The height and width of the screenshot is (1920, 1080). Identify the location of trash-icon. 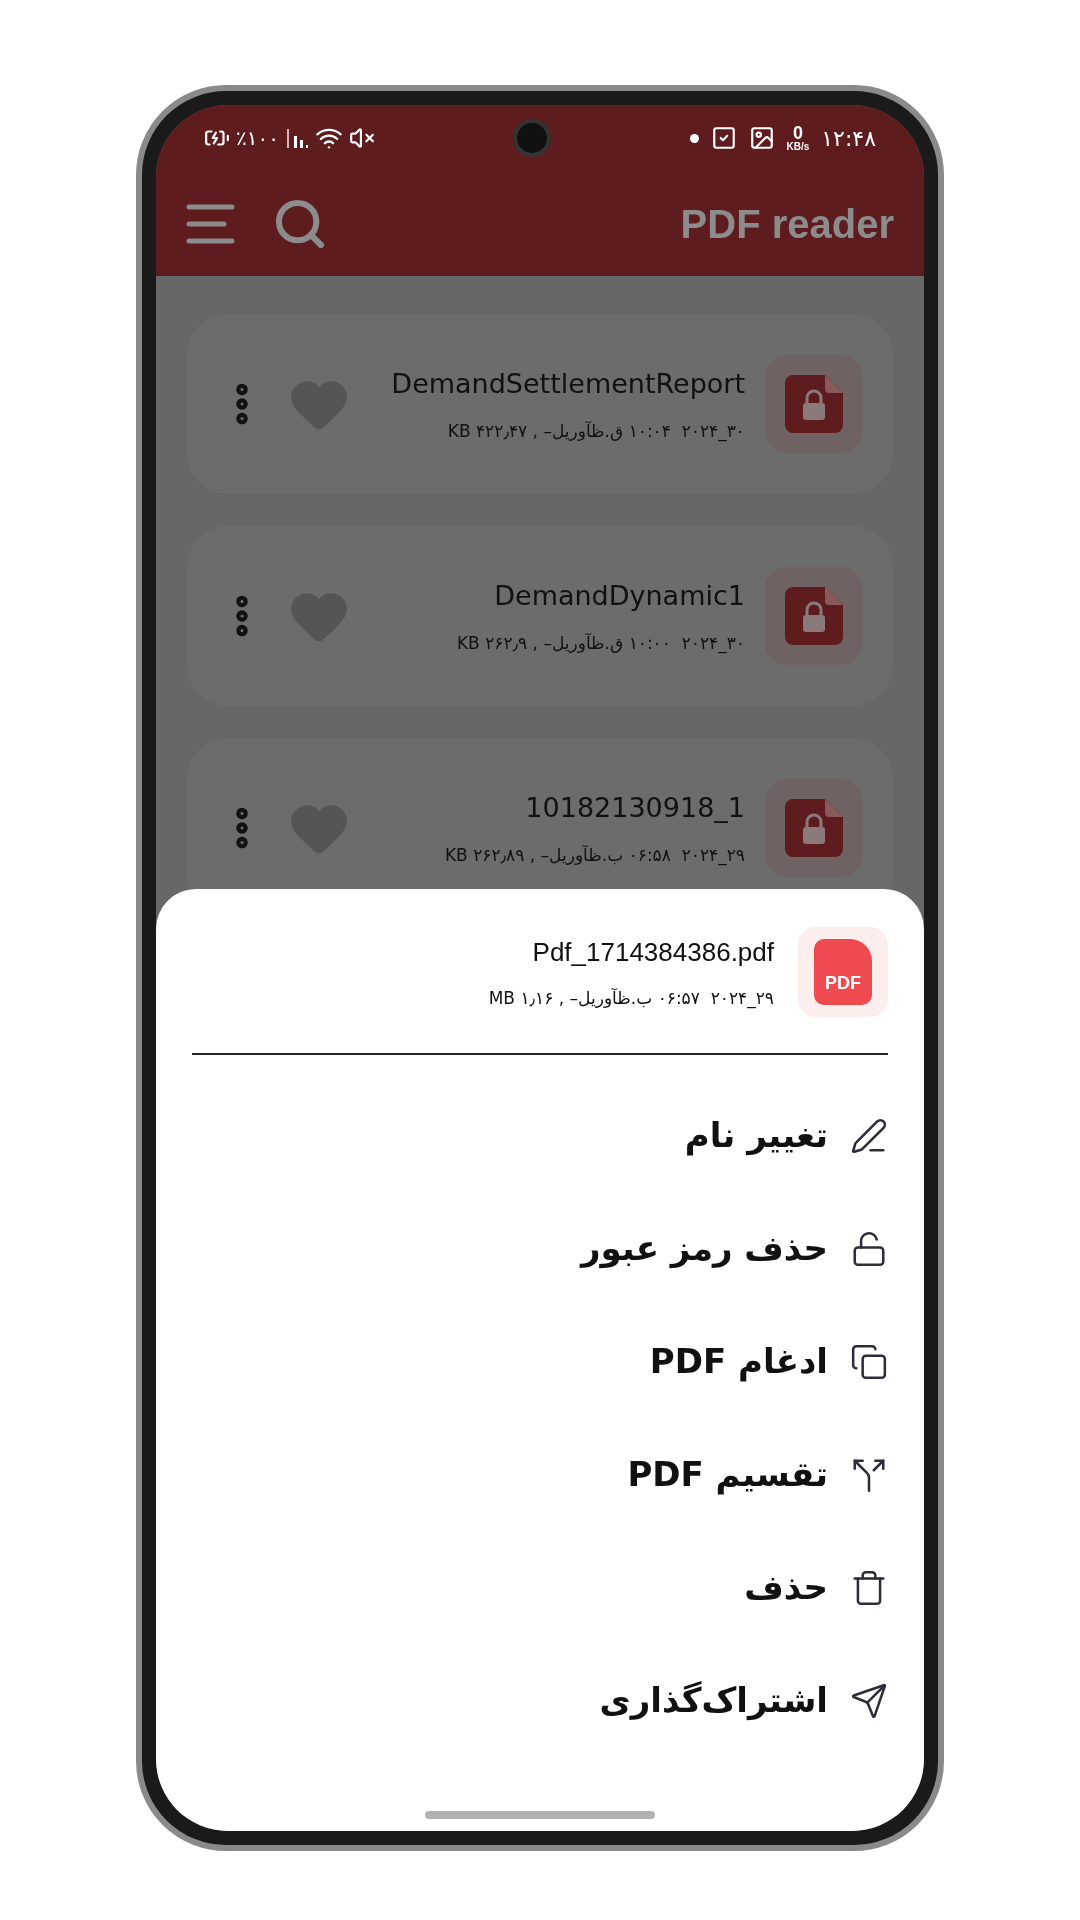
(869, 1587).